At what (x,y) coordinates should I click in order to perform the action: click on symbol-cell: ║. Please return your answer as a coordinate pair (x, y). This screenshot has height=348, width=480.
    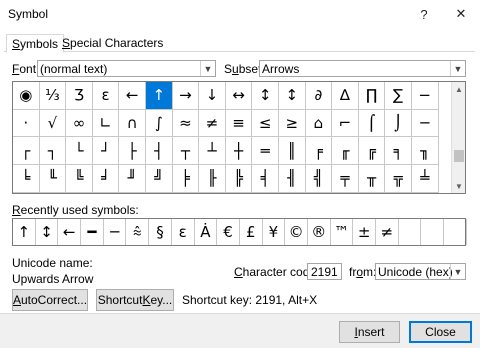
    Looking at the image, I should click on (292, 151).